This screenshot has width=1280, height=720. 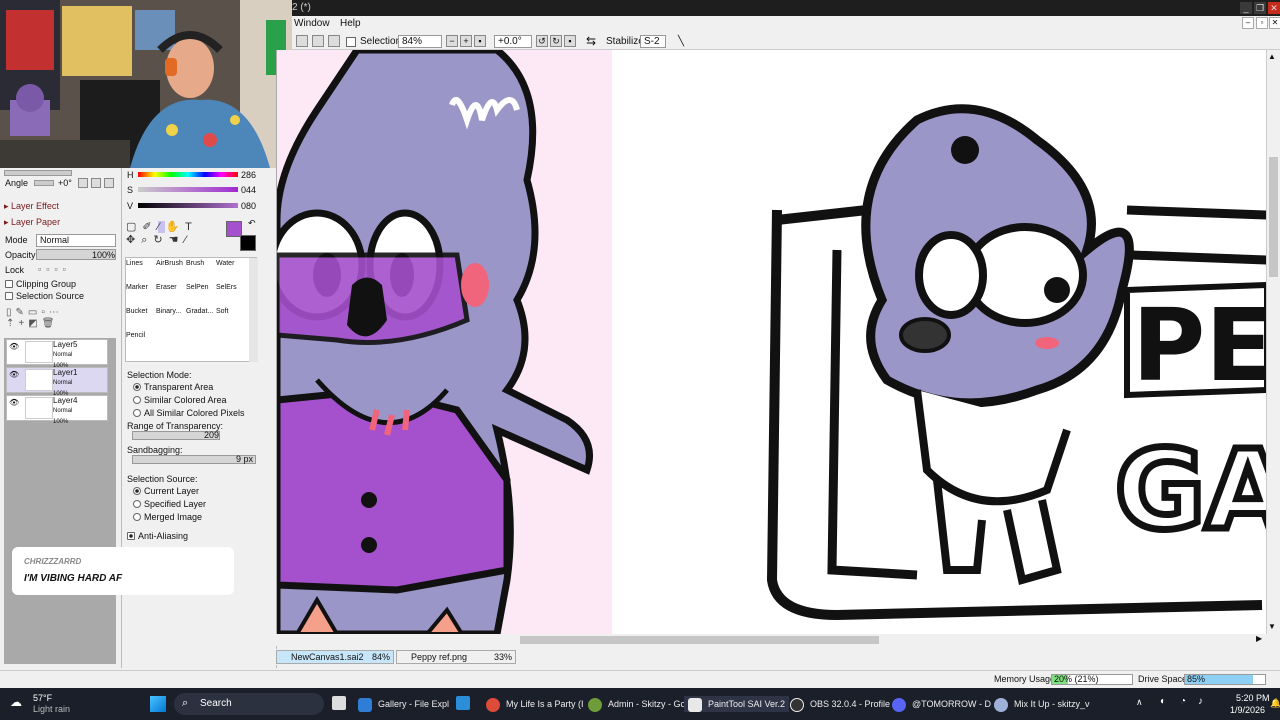 What do you see at coordinates (351, 42) in the screenshot?
I see `selection-toggle-icon` at bounding box center [351, 42].